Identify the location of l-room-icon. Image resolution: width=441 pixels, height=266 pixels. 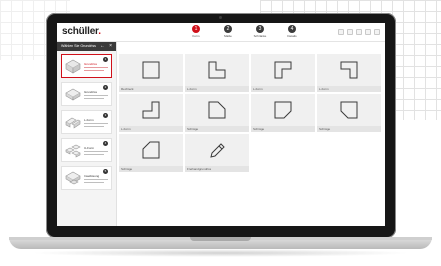
(217, 70).